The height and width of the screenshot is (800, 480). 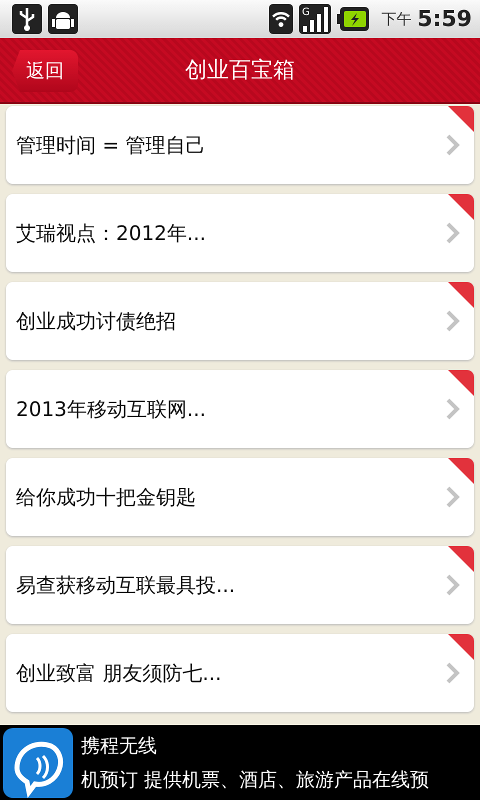 What do you see at coordinates (240, 321) in the screenshot?
I see `list-item: 创业成功讨债绝招` at bounding box center [240, 321].